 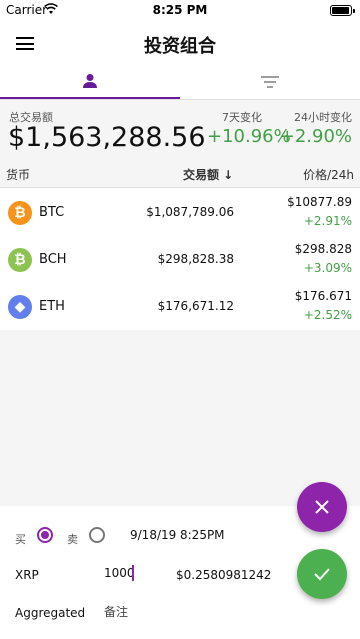 I want to click on sell-label: 卖, so click(x=72, y=539).